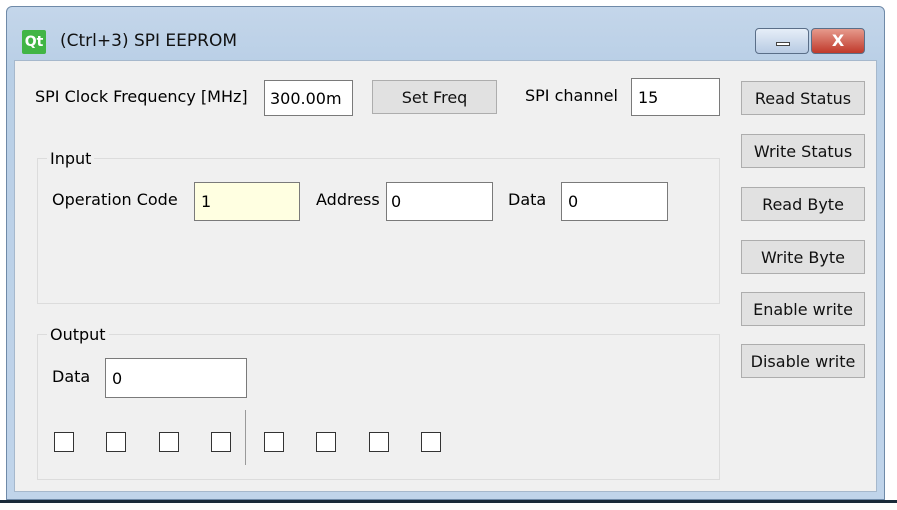 This screenshot has height=510, width=897. Describe the element at coordinates (439, 201) in the screenshot. I see `address-input: 0` at that location.